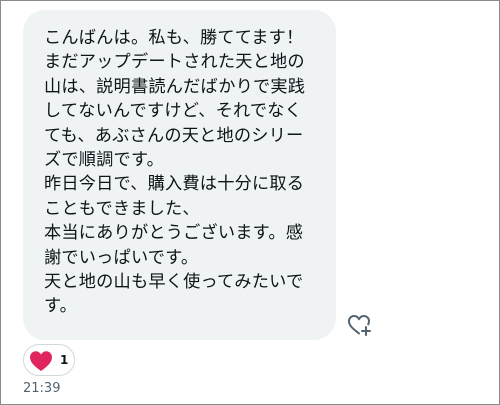 This screenshot has width=500, height=405. Describe the element at coordinates (174, 184) in the screenshot. I see `message-line: 昨日今日で、購入費は十分に取る` at that location.